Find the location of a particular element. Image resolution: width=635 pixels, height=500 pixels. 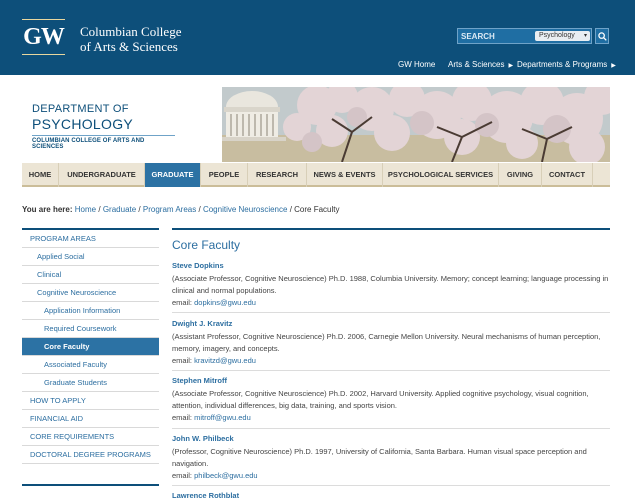

search-button is located at coordinates (602, 36).